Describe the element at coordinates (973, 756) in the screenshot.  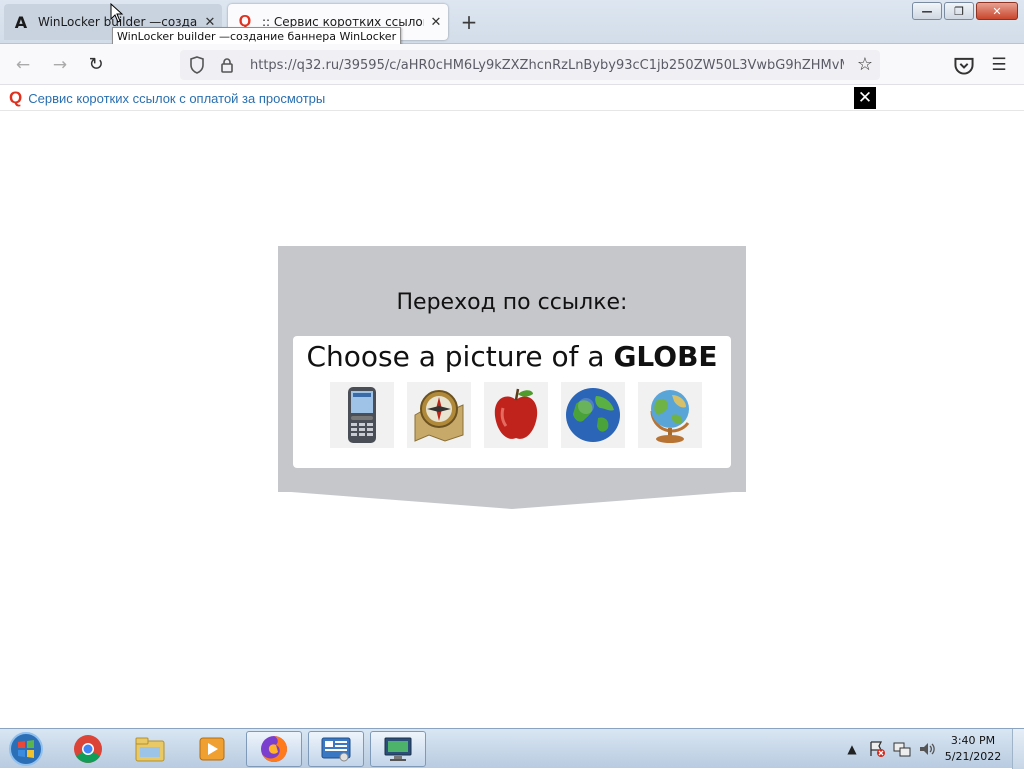
I see `clock-date: 5/21/2022` at that location.